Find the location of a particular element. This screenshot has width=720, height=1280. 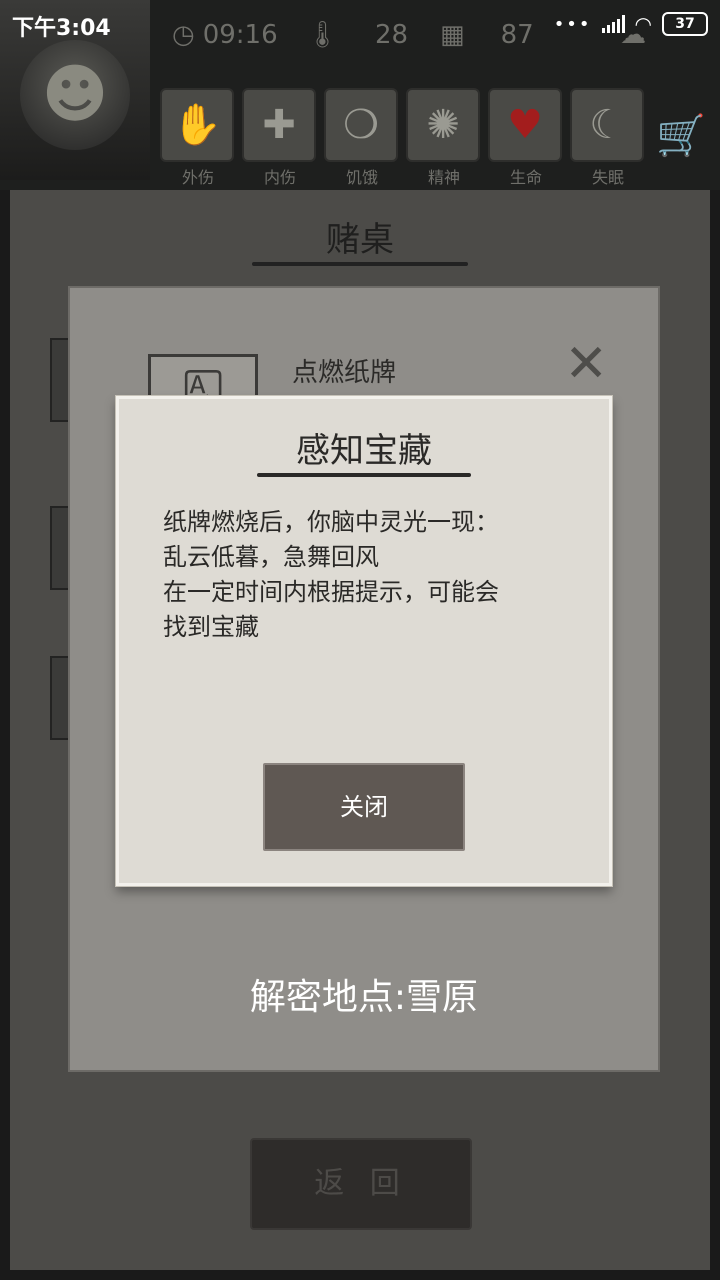

heart-icon: ♥ is located at coordinates (525, 125).